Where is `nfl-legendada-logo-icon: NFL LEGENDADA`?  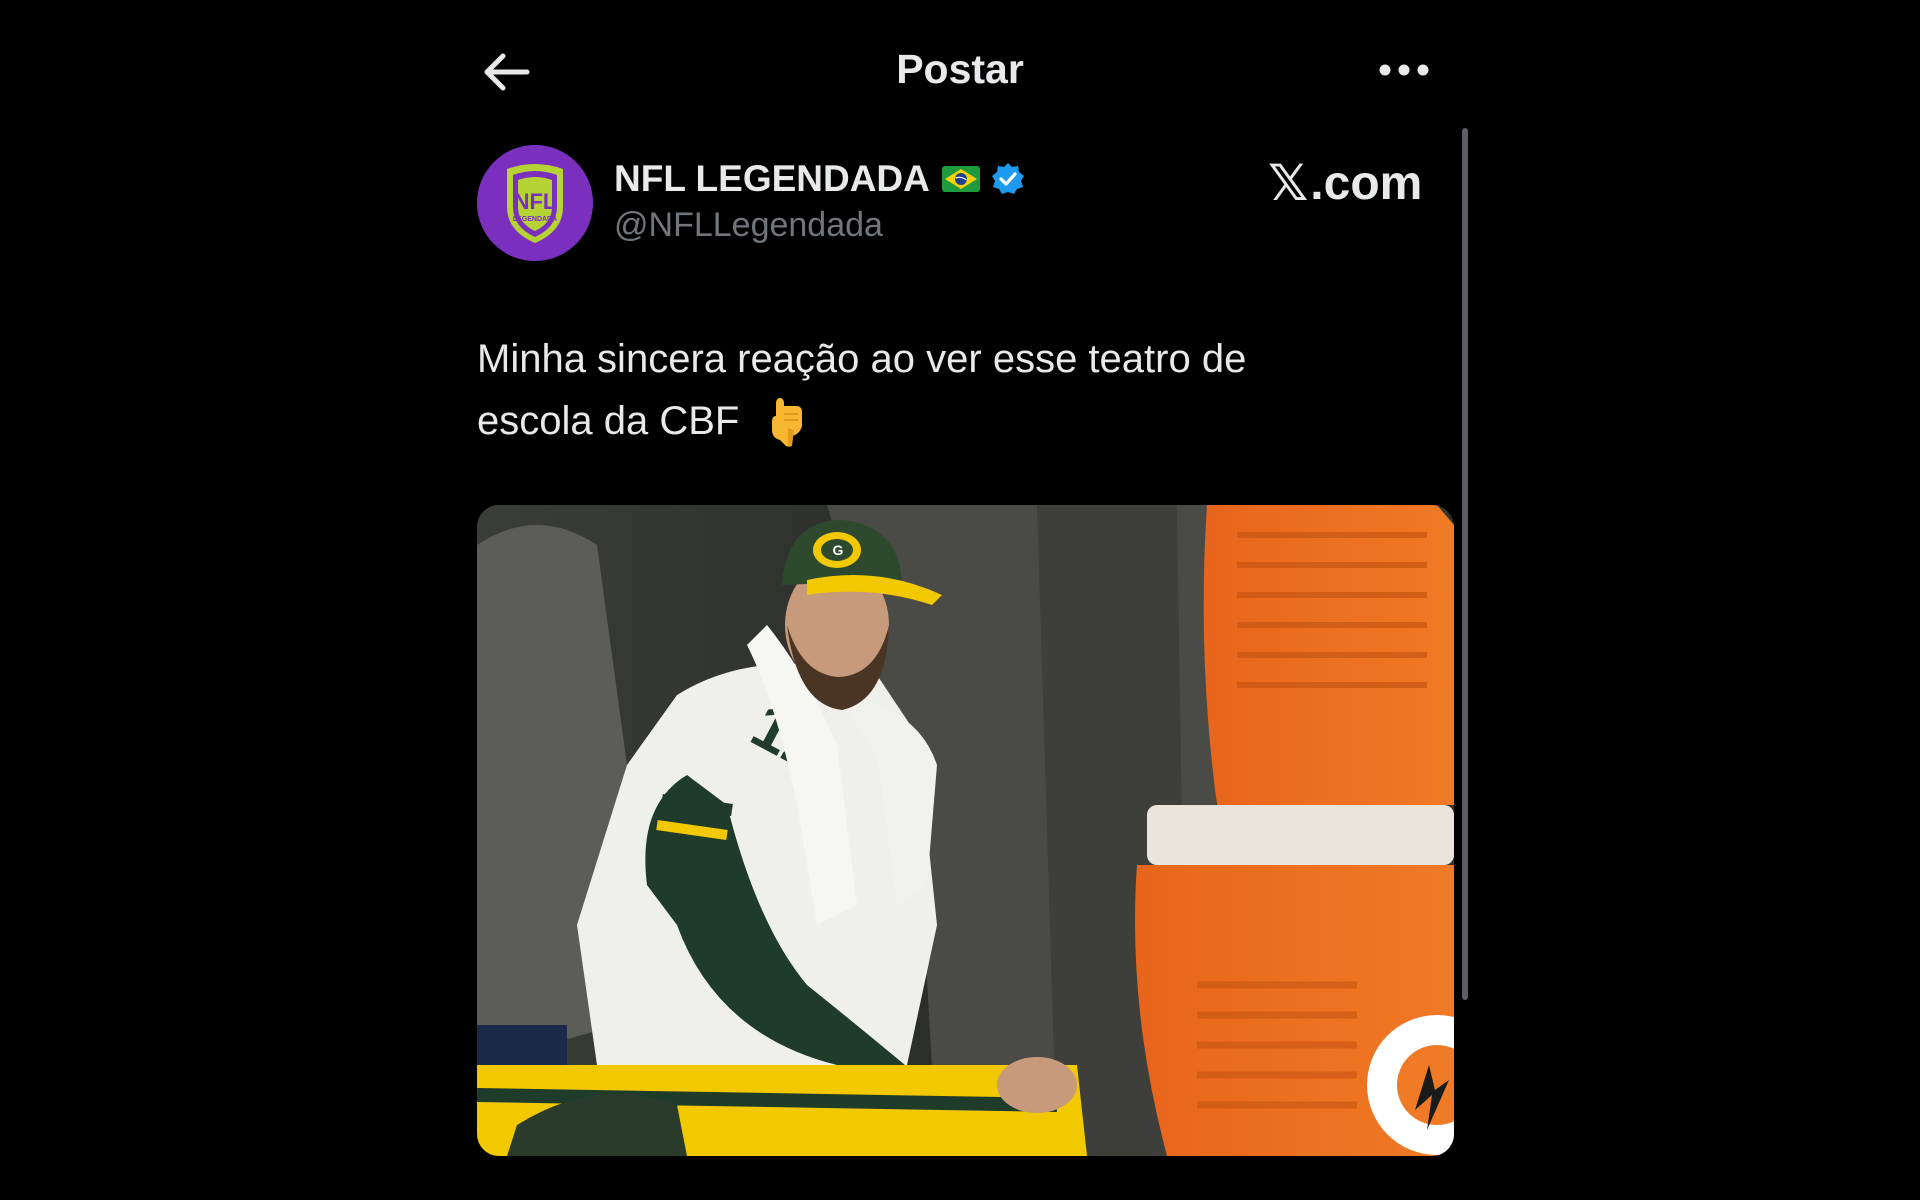
nfl-legendada-logo-icon: NFL LEGENDADA is located at coordinates (535, 203).